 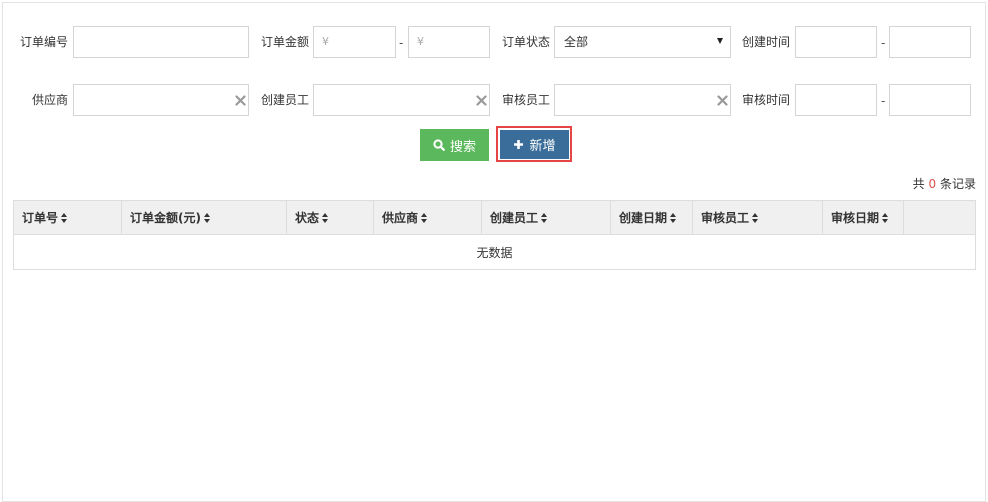 I want to click on order-status-value: 全部, so click(x=576, y=42).